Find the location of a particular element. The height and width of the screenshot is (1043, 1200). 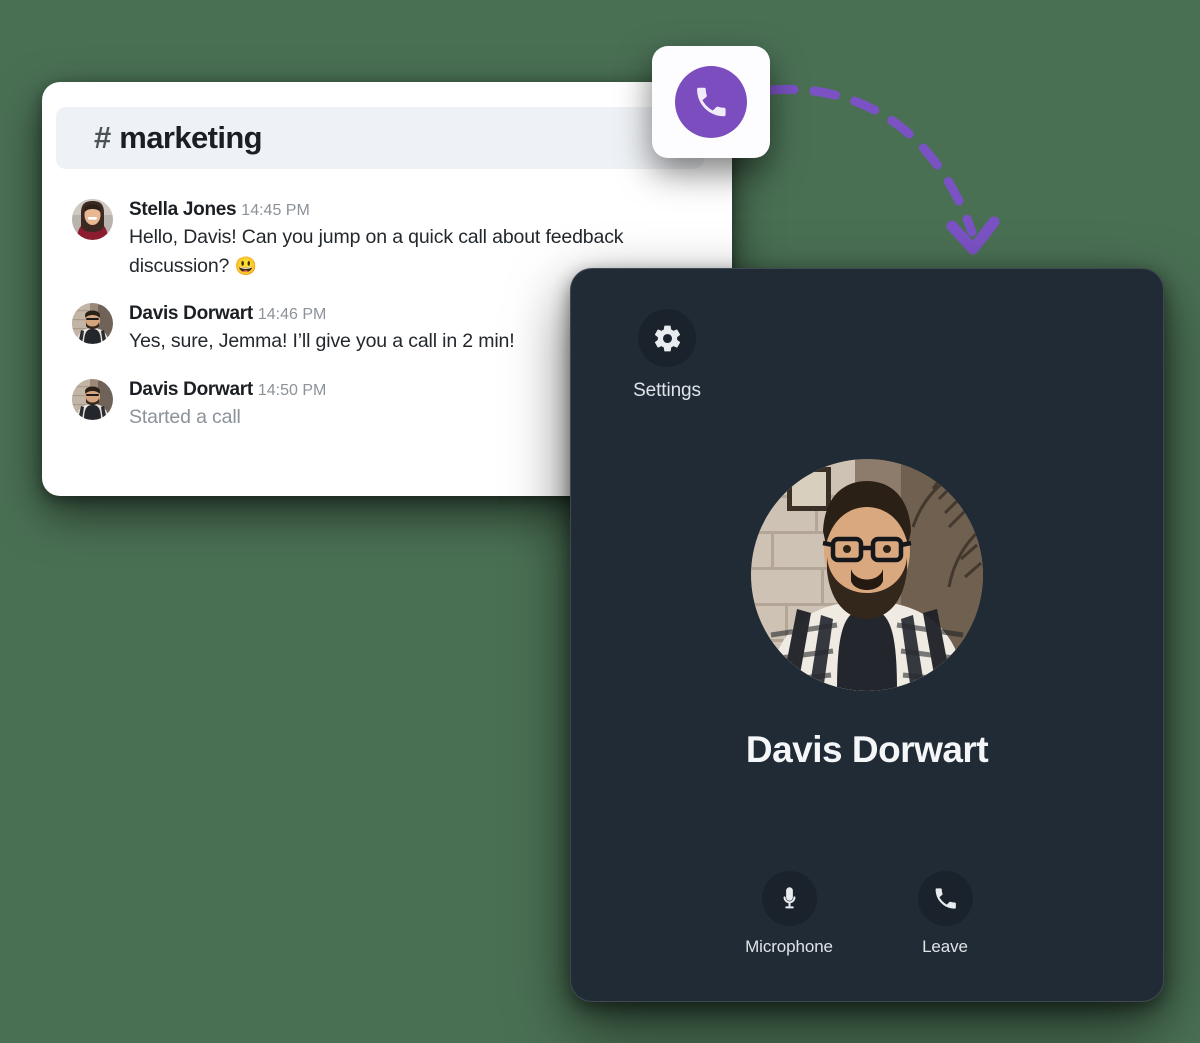

microphone-button-circle is located at coordinates (789, 898).